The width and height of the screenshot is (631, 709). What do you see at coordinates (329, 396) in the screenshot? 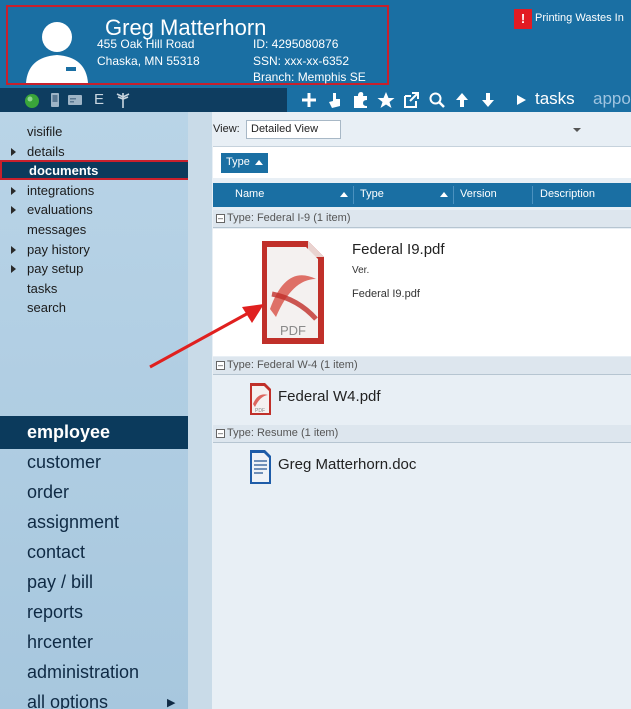
I see `document-name: Federal W4.pdf` at bounding box center [329, 396].